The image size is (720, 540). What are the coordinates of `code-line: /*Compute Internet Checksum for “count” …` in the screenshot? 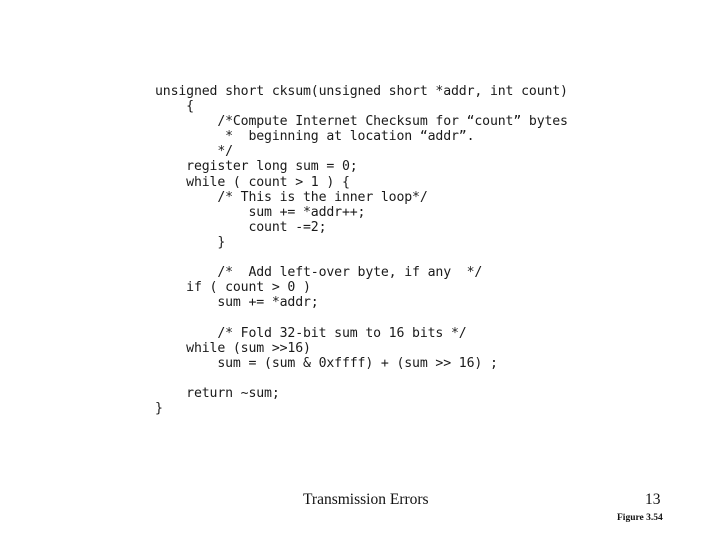 It's located at (361, 122).